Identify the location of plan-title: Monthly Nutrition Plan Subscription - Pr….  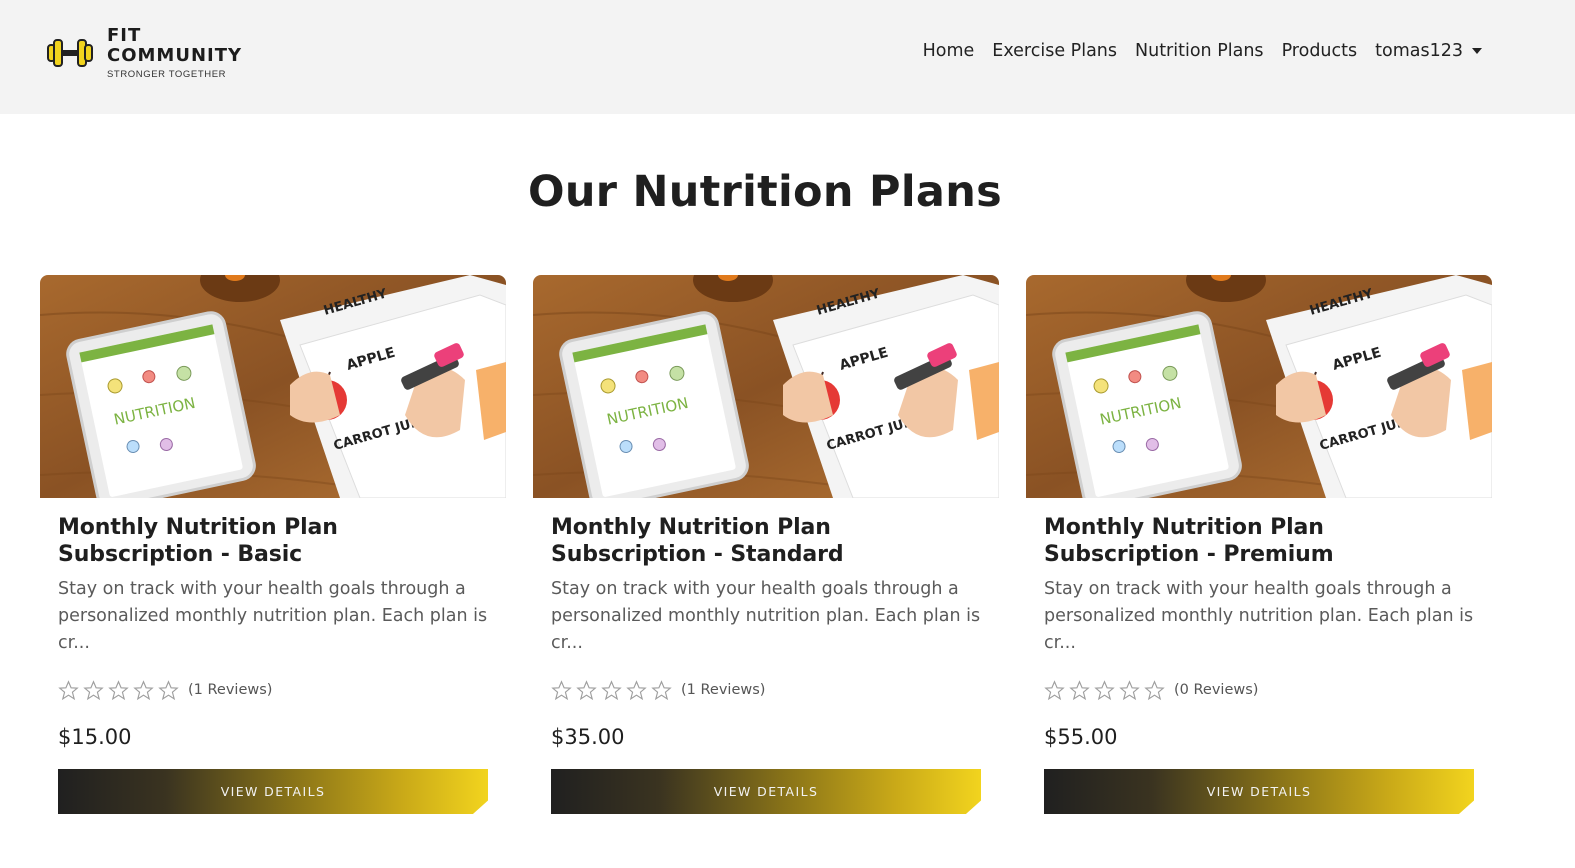
(1259, 541).